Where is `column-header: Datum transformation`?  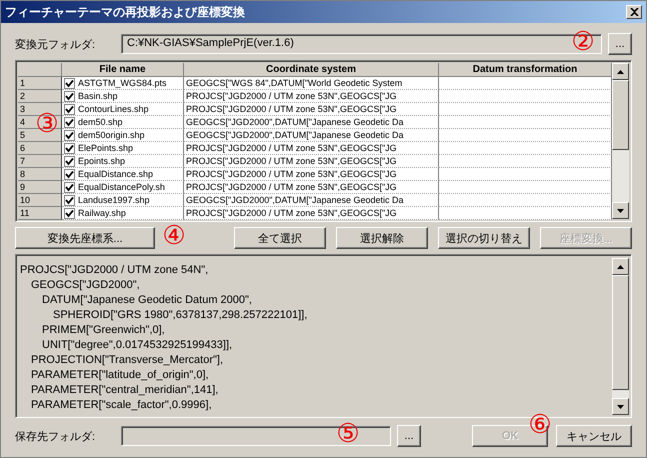 column-header: Datum transformation is located at coordinates (525, 70).